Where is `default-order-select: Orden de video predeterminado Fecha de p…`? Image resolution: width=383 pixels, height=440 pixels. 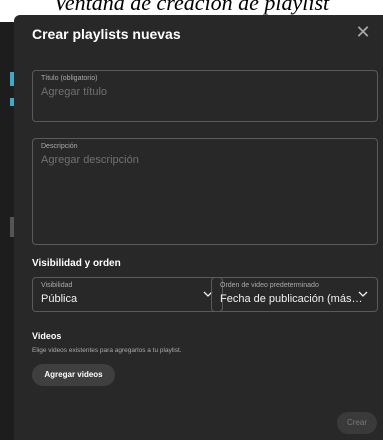
default-order-select: Orden de video predeterminado Fecha de p… is located at coordinates (294, 294).